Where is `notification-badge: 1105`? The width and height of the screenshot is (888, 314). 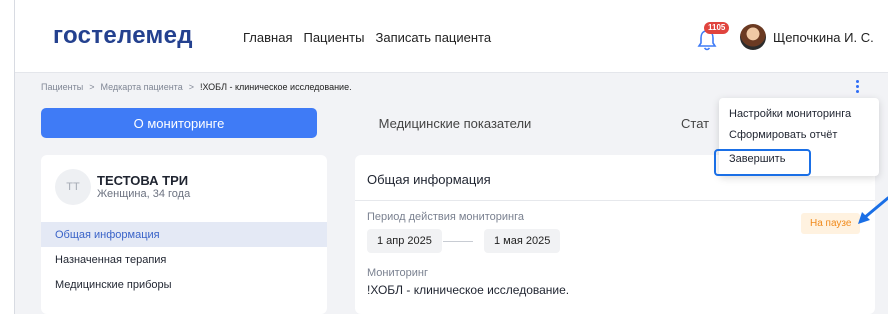 notification-badge: 1105 is located at coordinates (717, 28).